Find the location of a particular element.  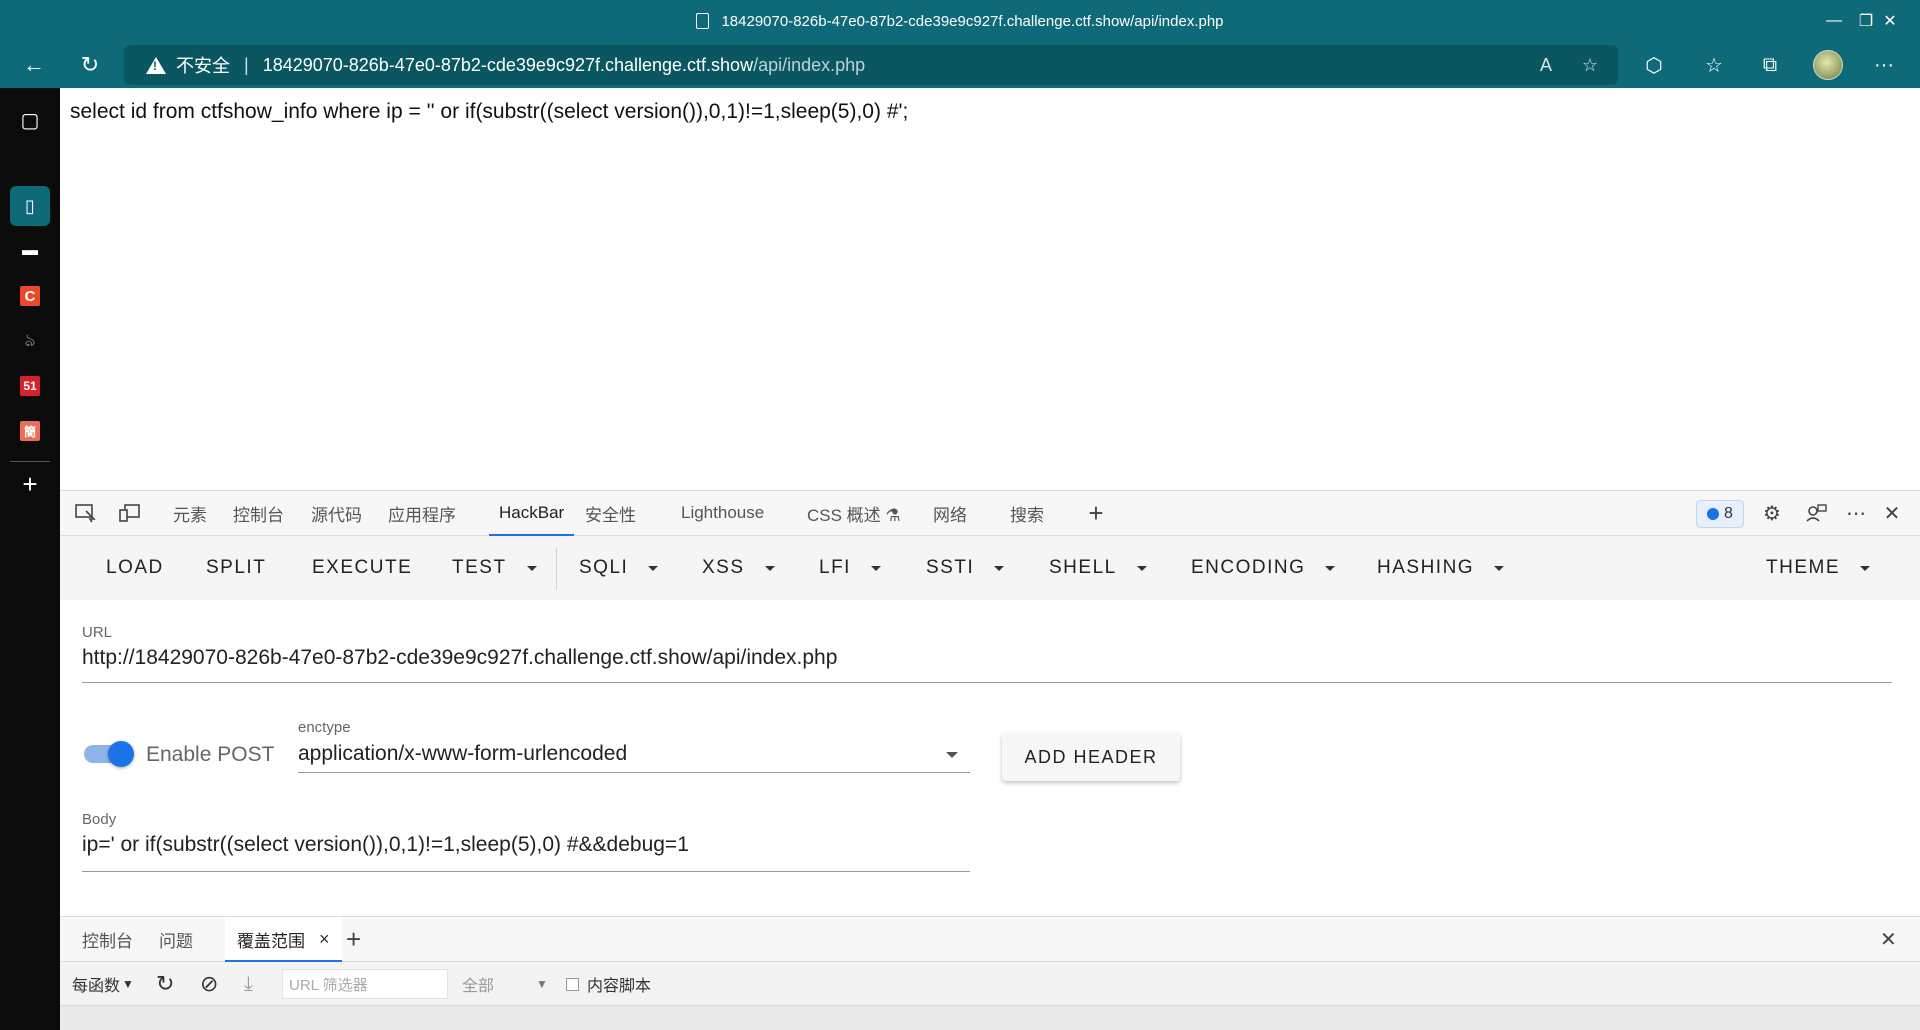

tab-application: 应用程序 is located at coordinates (422, 513).